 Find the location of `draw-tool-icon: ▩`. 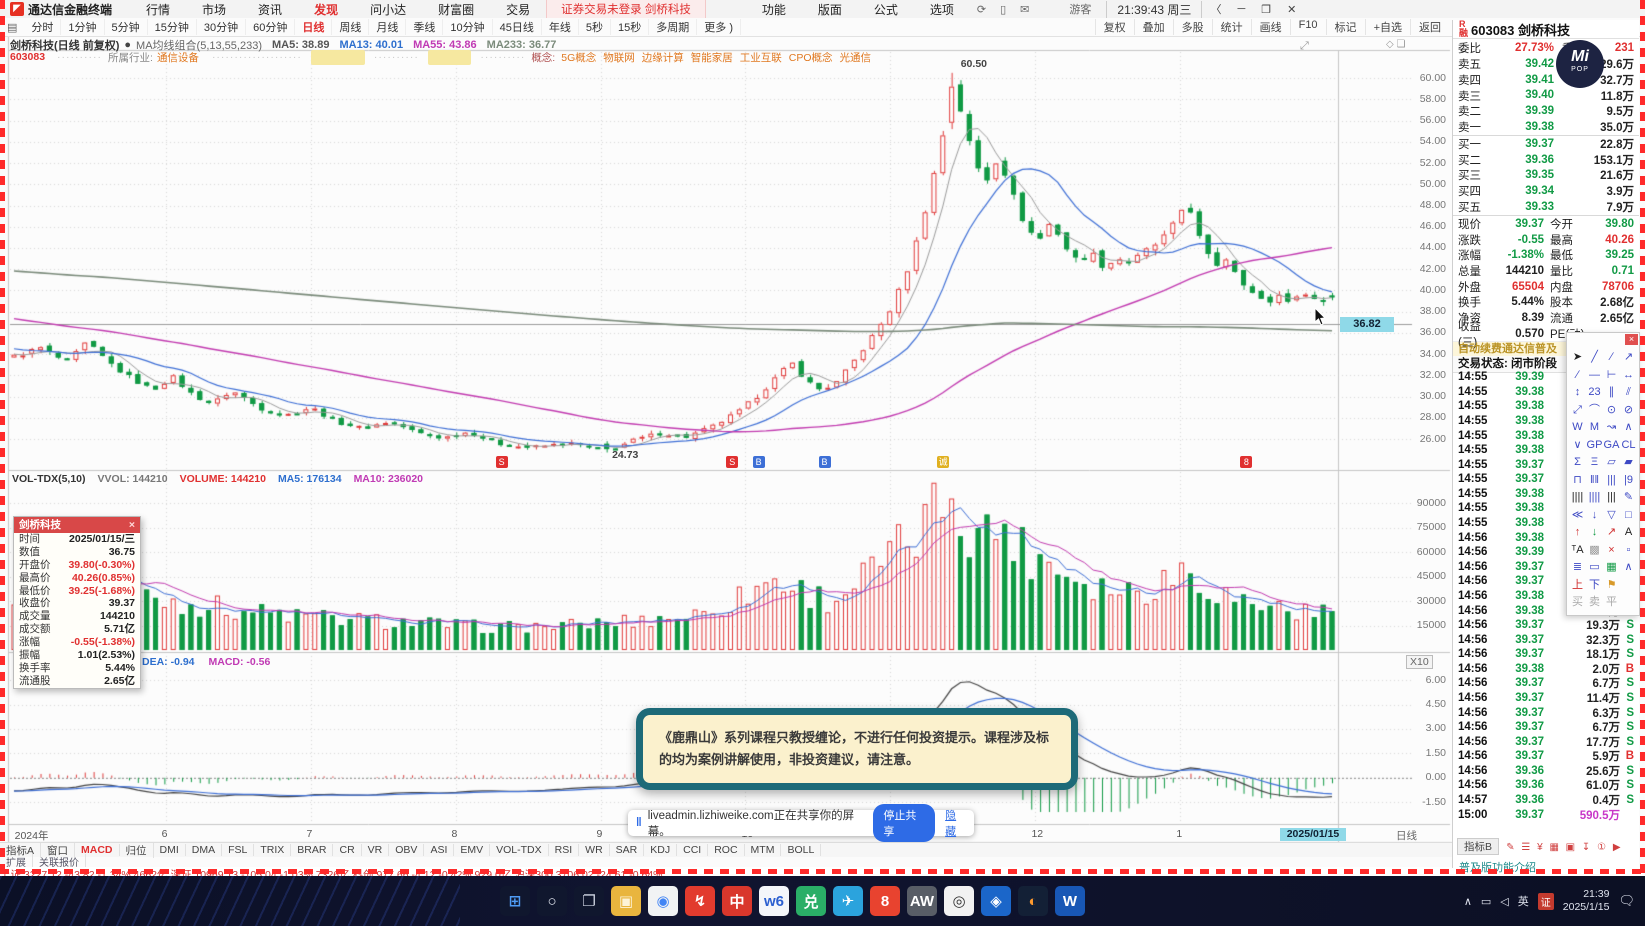

draw-tool-icon: ▩ is located at coordinates (1594, 551).